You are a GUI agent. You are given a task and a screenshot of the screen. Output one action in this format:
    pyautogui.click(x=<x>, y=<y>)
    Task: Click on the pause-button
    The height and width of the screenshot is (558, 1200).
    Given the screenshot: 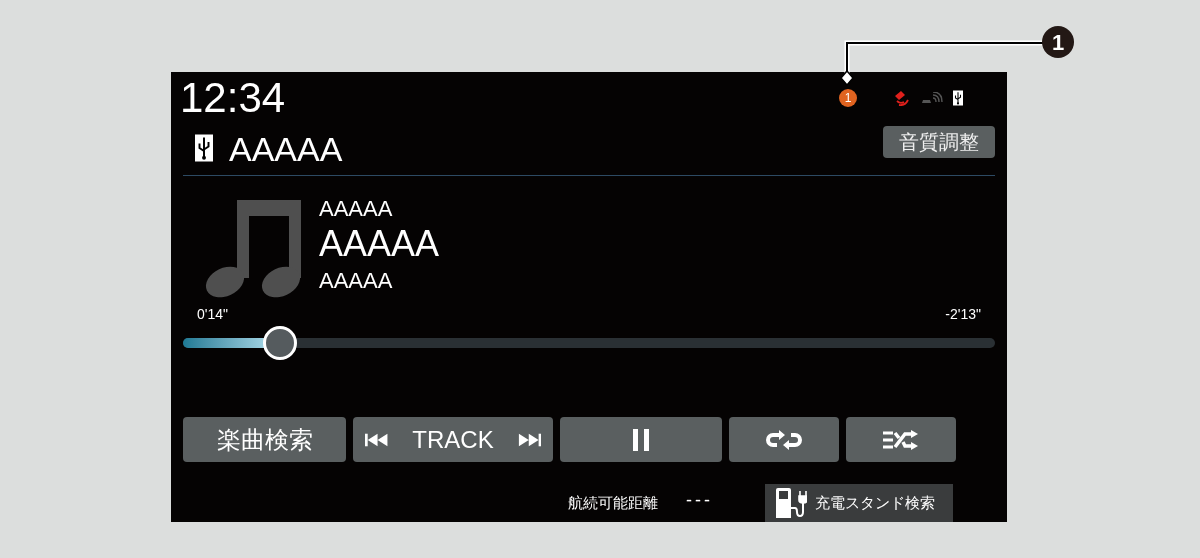 What is the action you would take?
    pyautogui.click(x=641, y=439)
    